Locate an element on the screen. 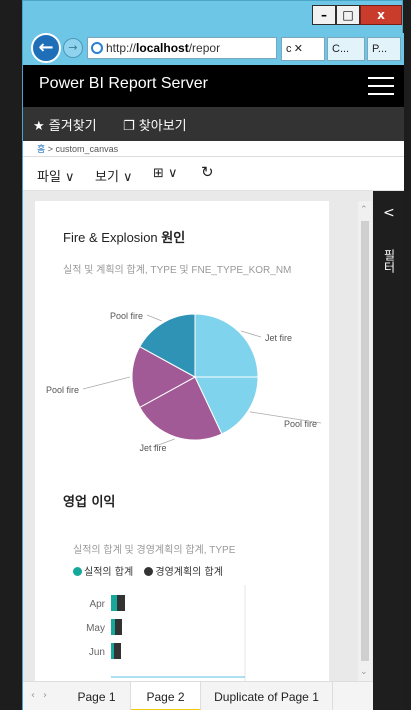  breadcrumb: 홈 > custom_canvas is located at coordinates (213, 149).